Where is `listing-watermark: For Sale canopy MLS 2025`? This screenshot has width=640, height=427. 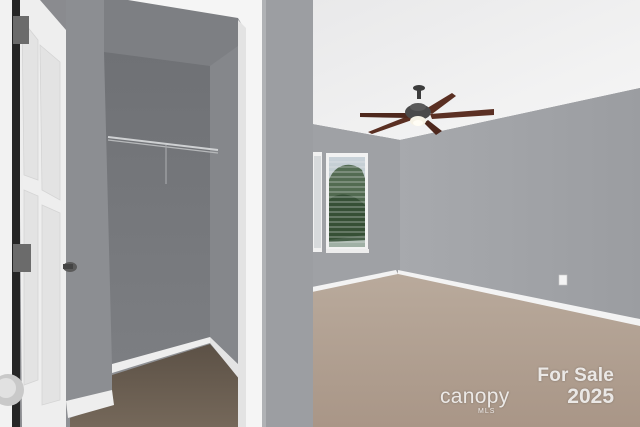
listing-watermark: For Sale canopy MLS 2025 is located at coordinates (518, 390).